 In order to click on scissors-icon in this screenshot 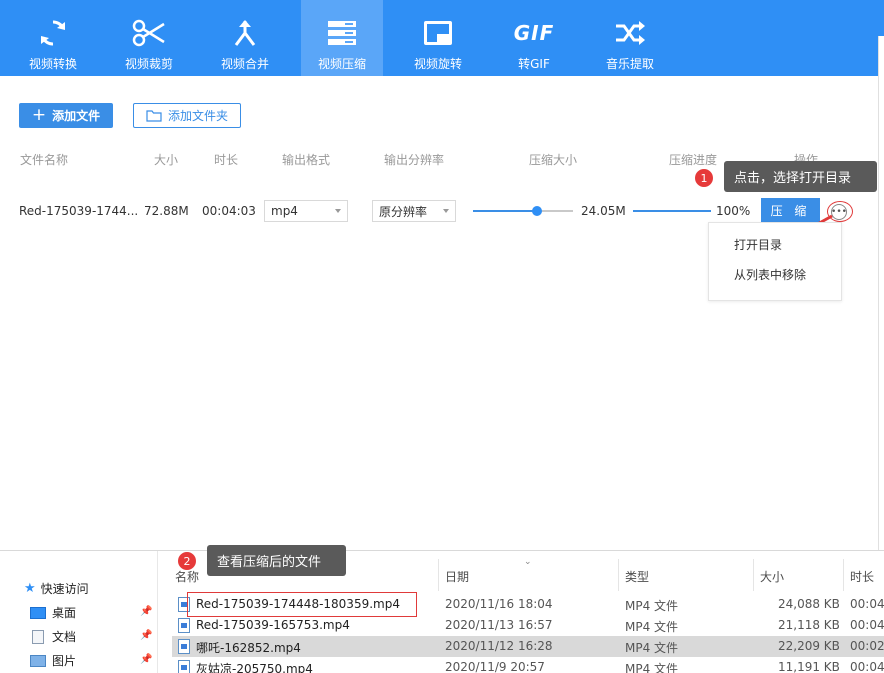, I will do `click(149, 33)`.